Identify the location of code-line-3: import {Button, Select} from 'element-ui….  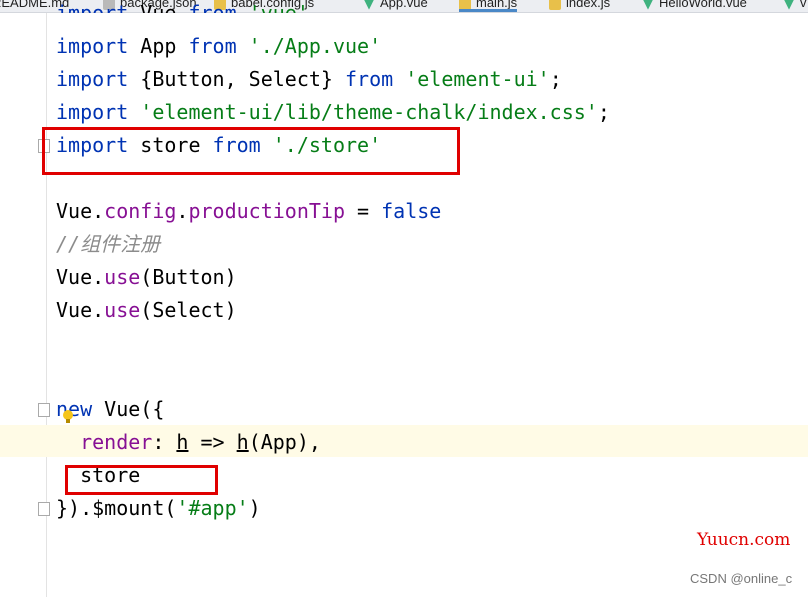
(309, 79).